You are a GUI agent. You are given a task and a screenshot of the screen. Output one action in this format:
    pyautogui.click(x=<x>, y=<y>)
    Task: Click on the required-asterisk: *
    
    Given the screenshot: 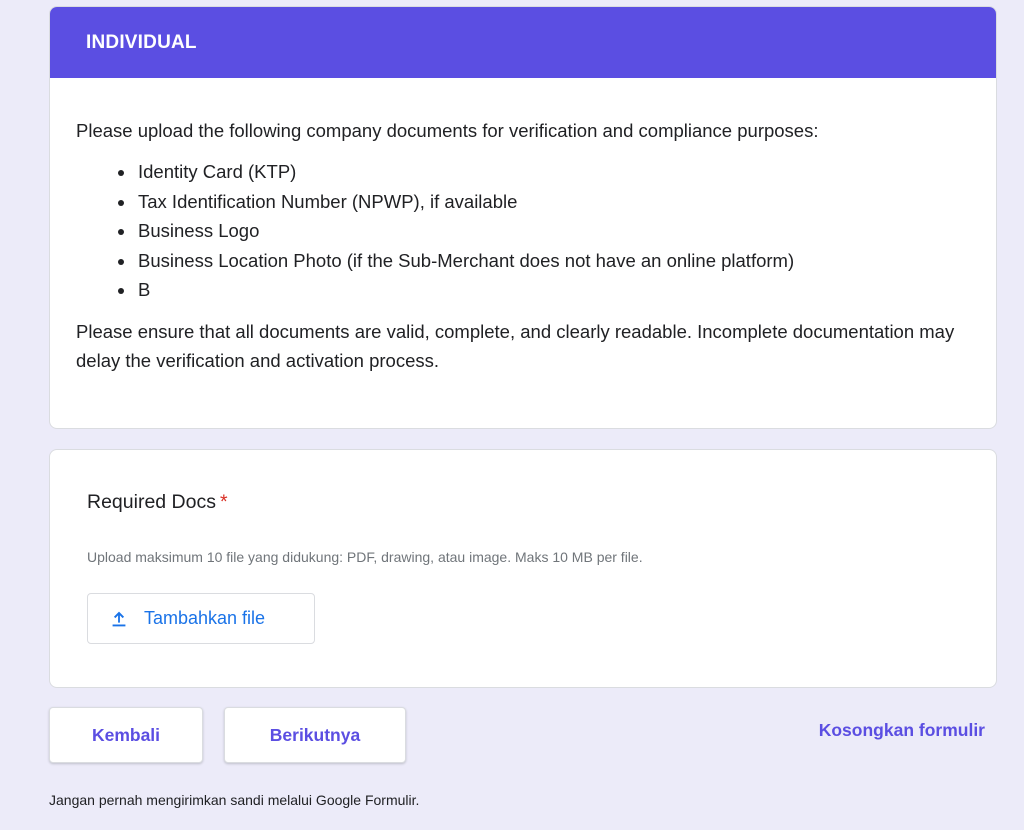 What is the action you would take?
    pyautogui.click(x=223, y=502)
    